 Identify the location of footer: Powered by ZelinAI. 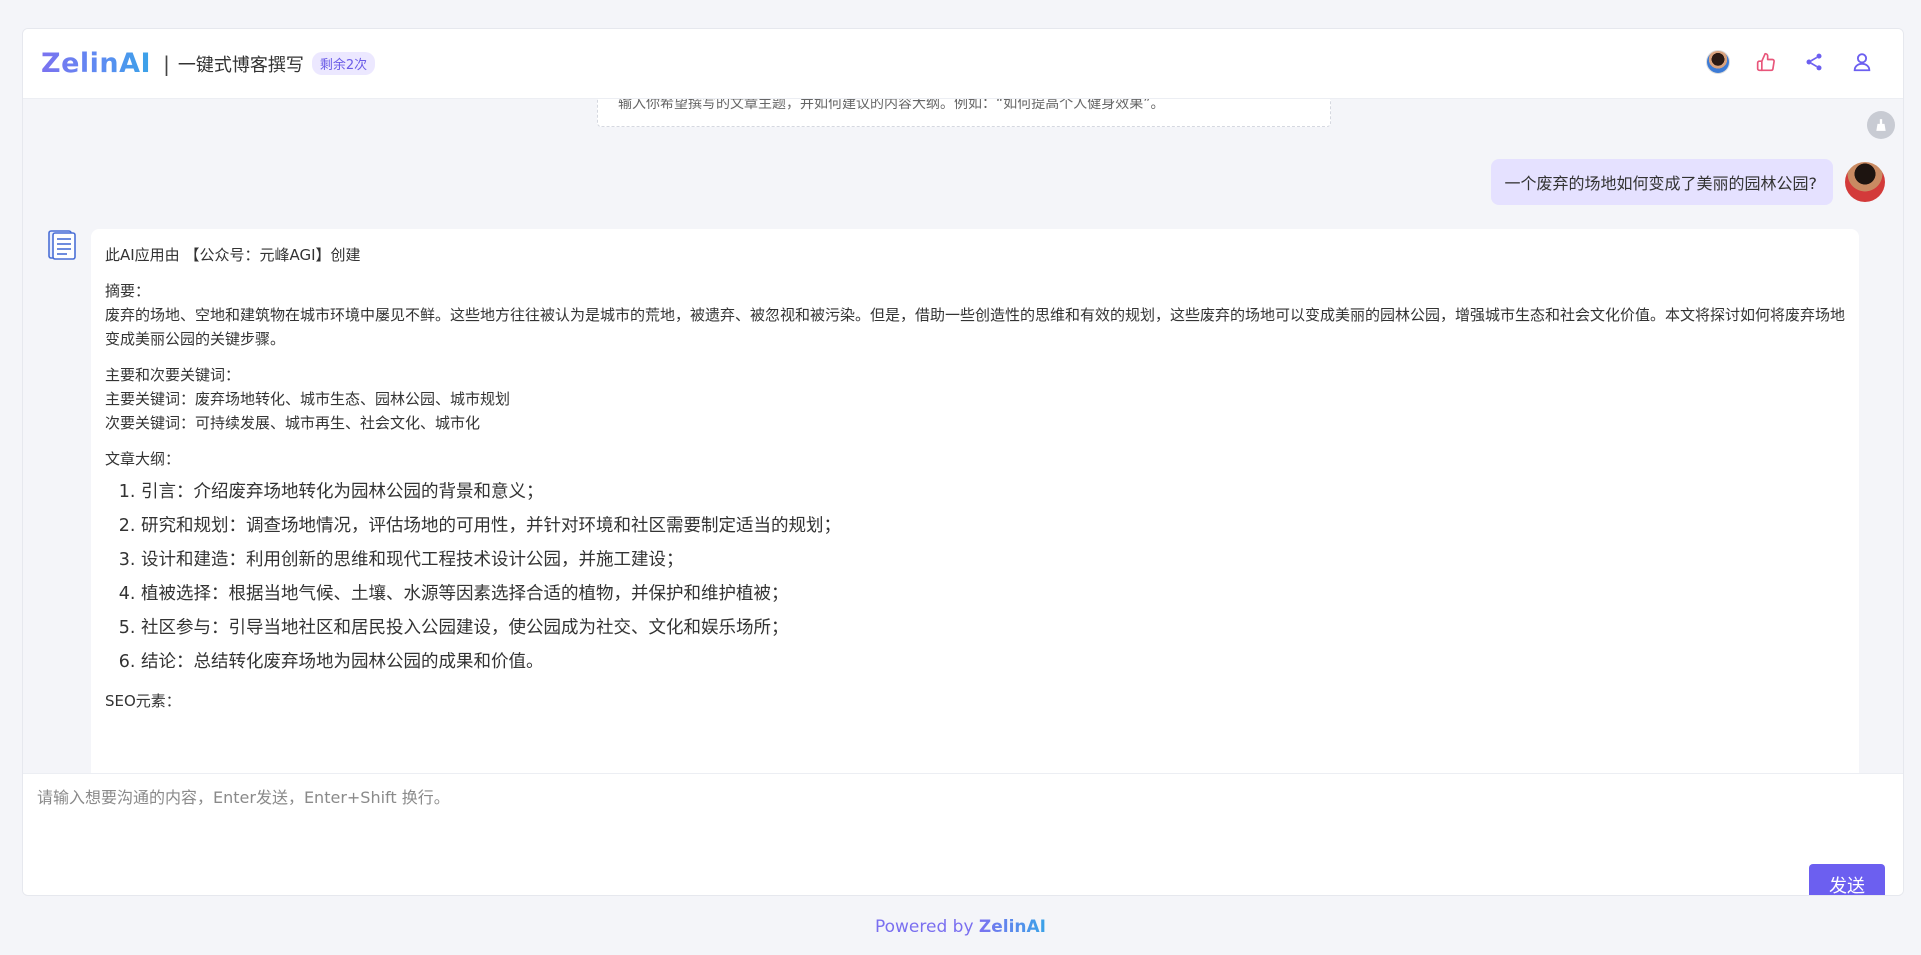
(960, 927).